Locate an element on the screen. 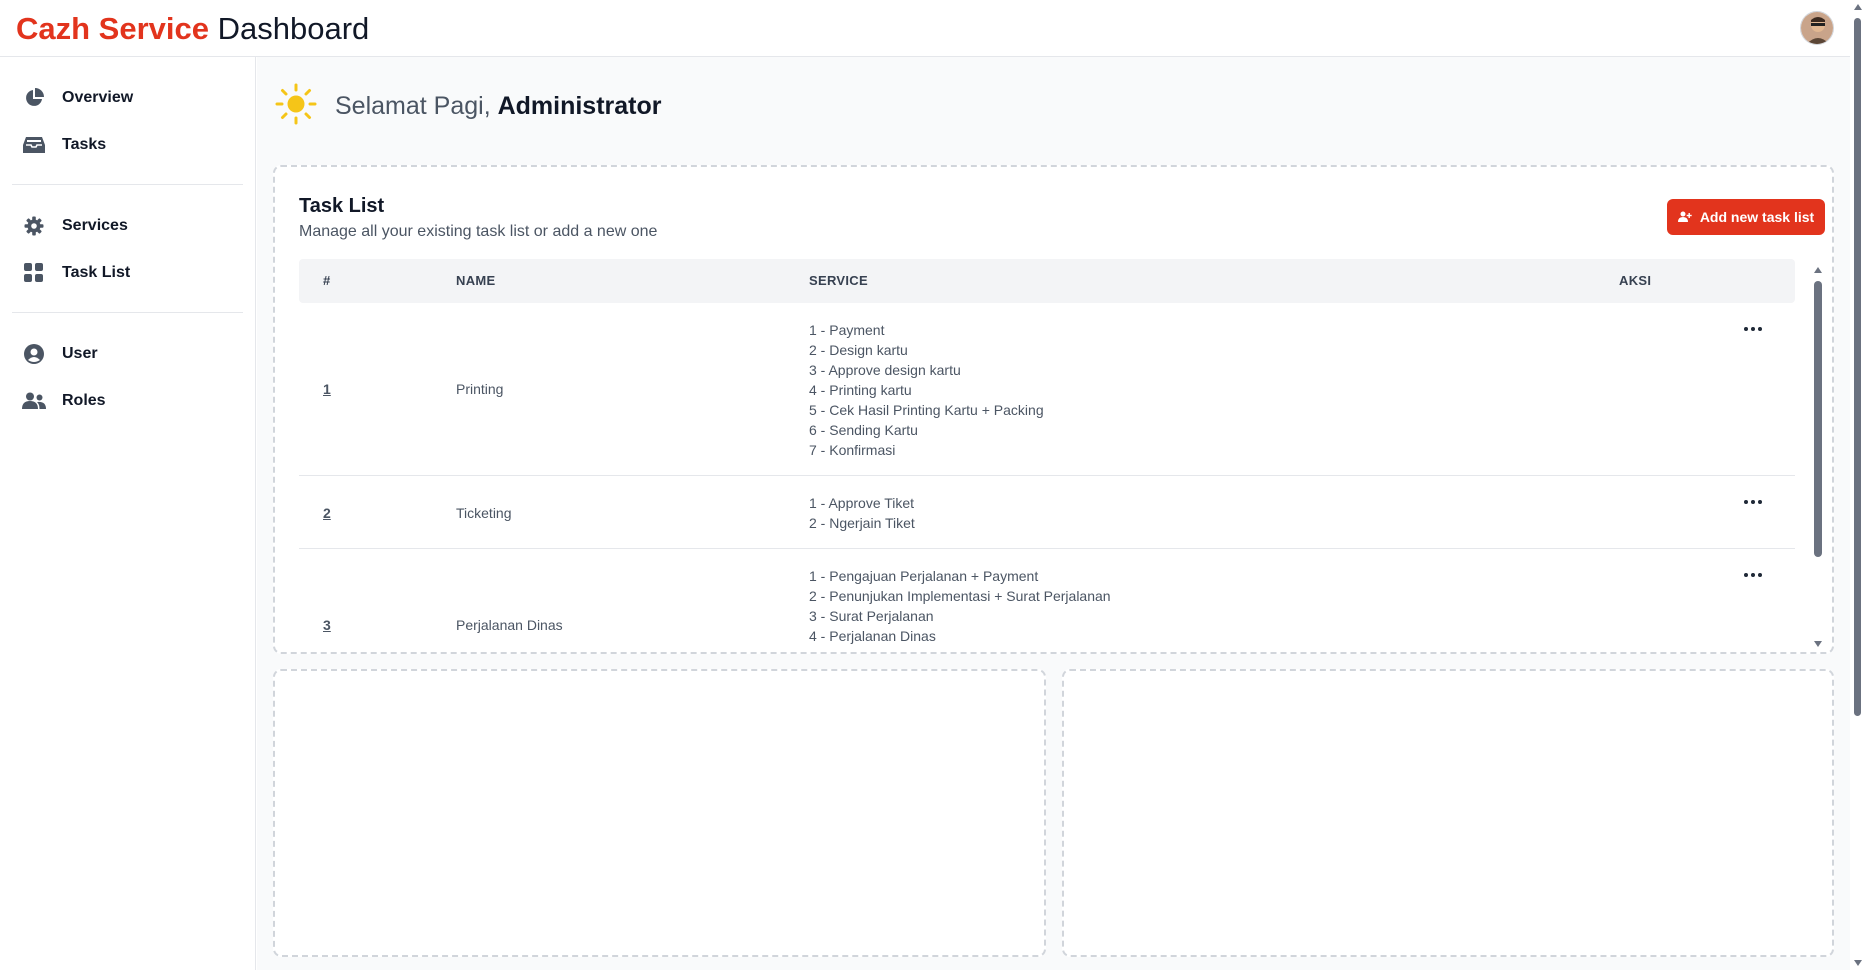 The image size is (1865, 970). sidebar-item-task-list: Task List is located at coordinates (128, 273).